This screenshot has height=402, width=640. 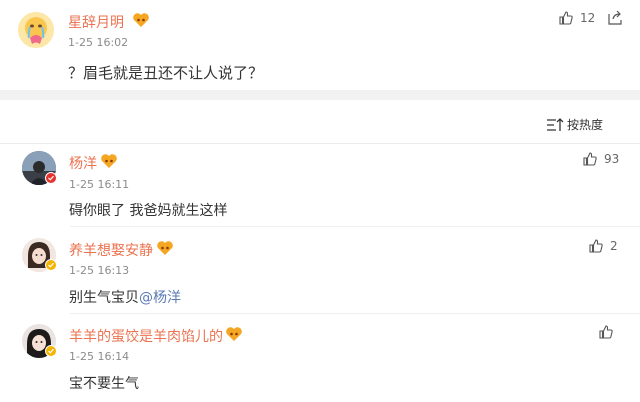 What do you see at coordinates (576, 18) in the screenshot?
I see `post-like-button: 12` at bounding box center [576, 18].